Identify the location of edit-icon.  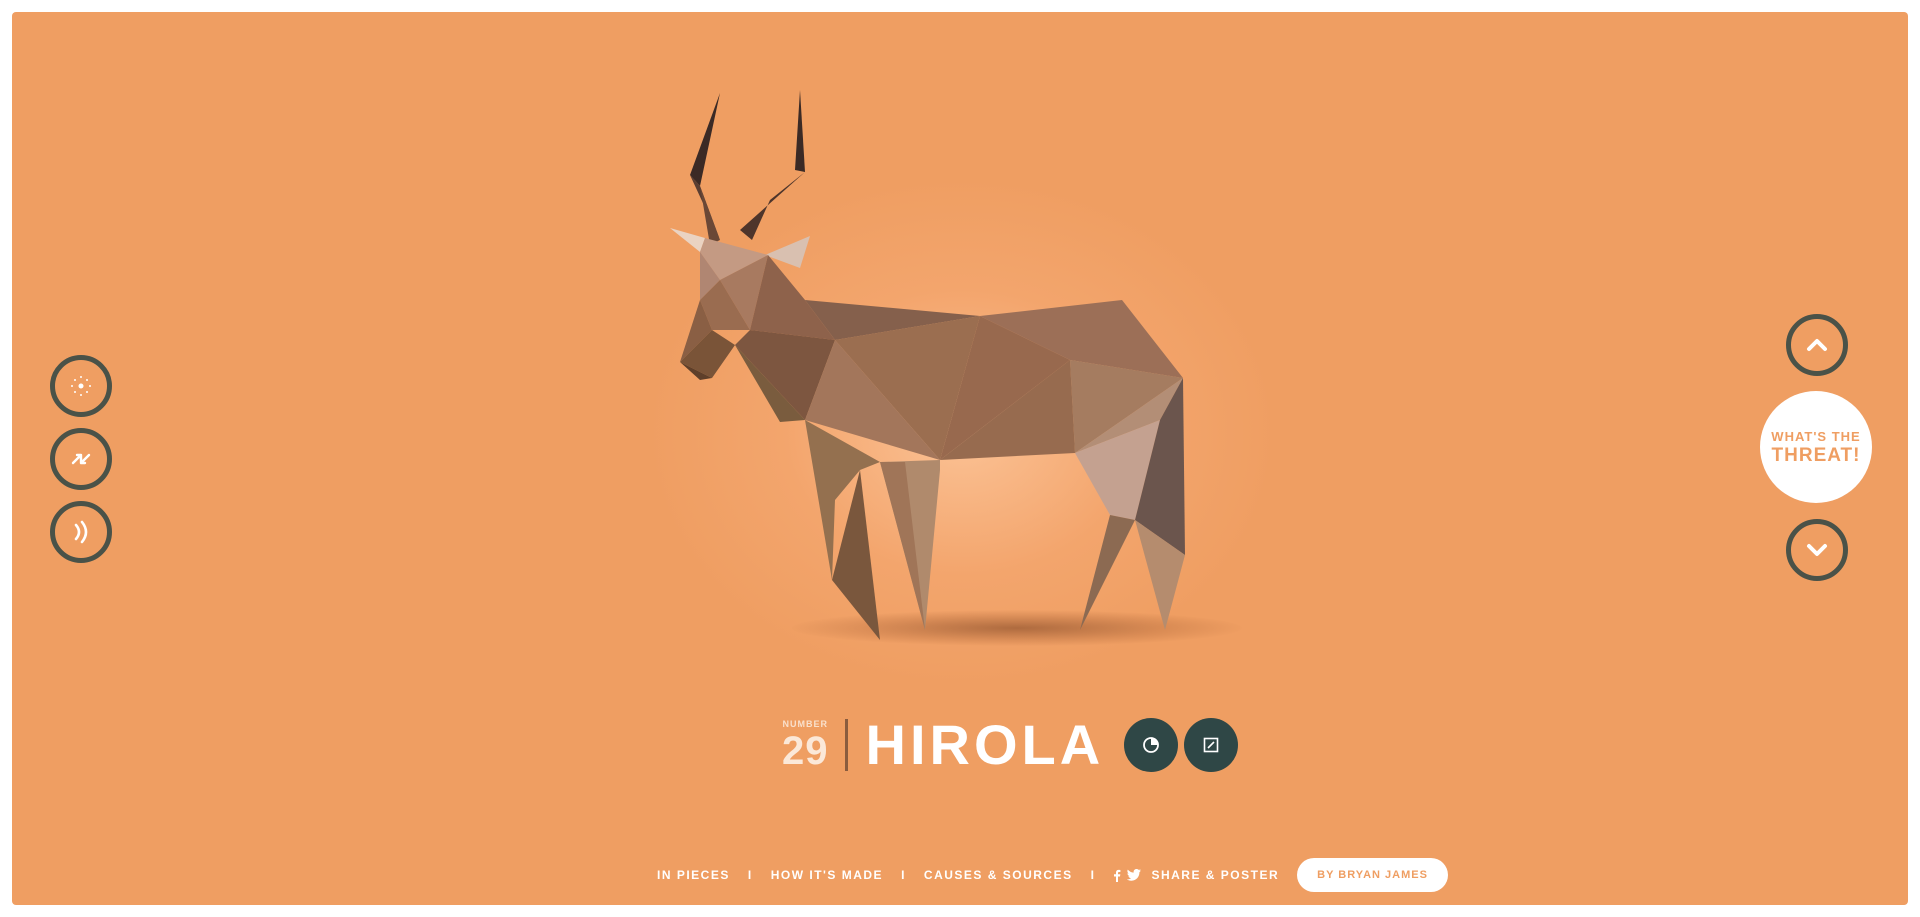
(1211, 745).